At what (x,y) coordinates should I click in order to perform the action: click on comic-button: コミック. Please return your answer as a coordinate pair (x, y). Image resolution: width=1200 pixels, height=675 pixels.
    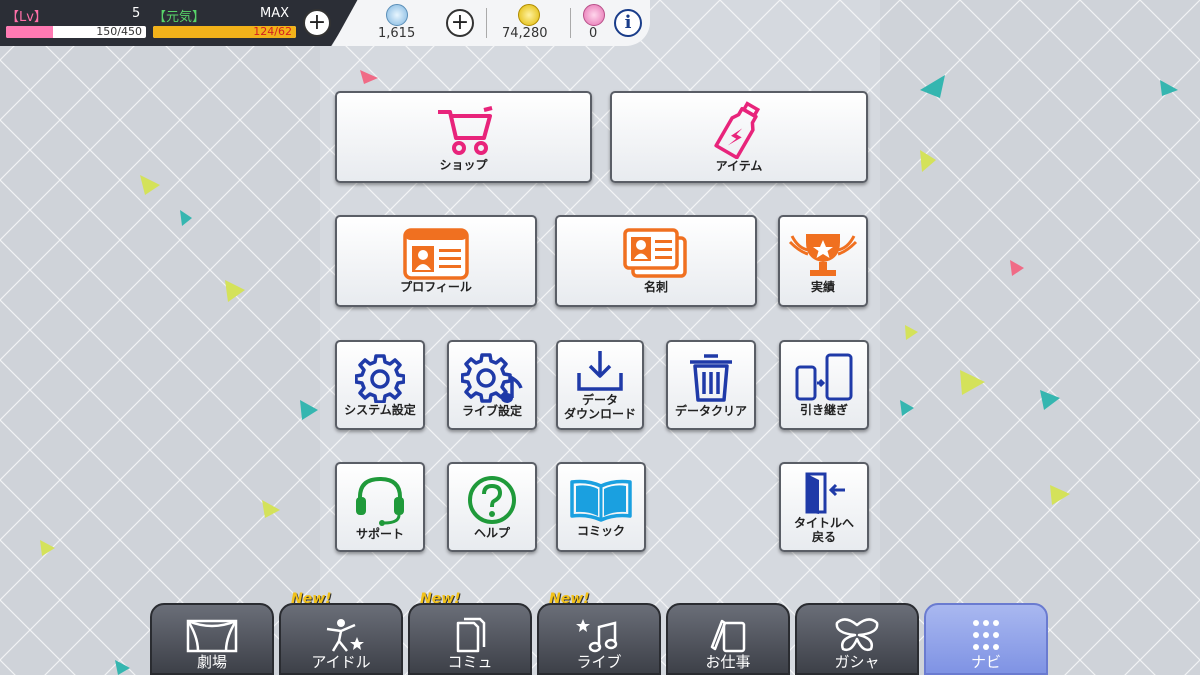
    Looking at the image, I should click on (601, 507).